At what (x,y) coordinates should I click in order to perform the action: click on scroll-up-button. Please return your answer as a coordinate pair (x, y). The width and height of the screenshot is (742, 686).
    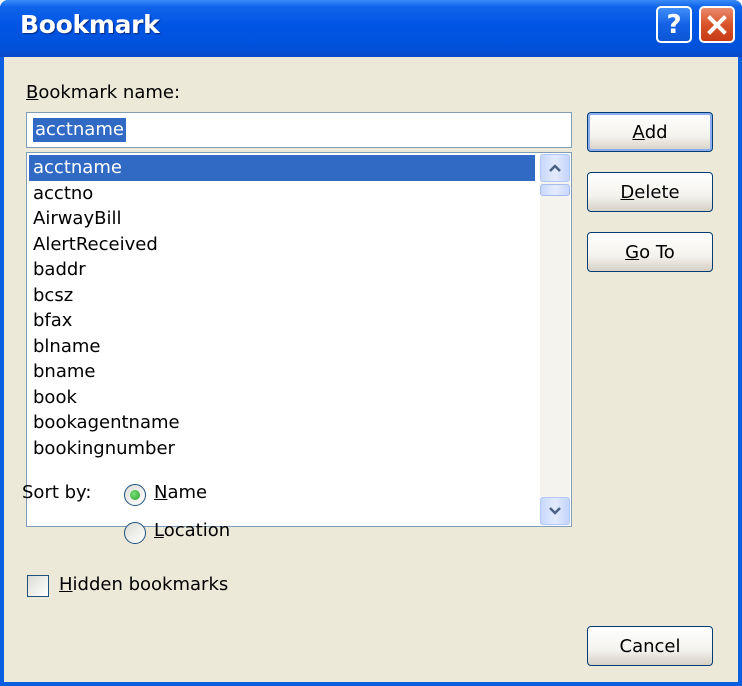
    Looking at the image, I should click on (555, 168).